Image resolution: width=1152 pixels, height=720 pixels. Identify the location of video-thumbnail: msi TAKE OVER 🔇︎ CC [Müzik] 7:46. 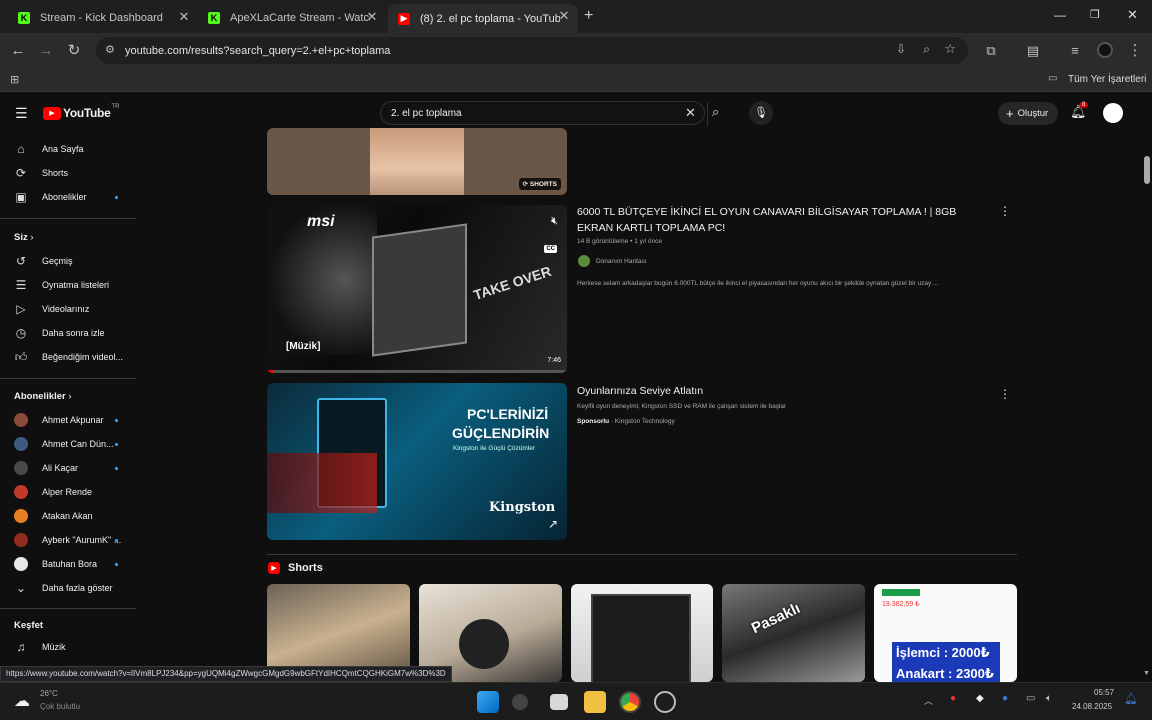
(417, 289).